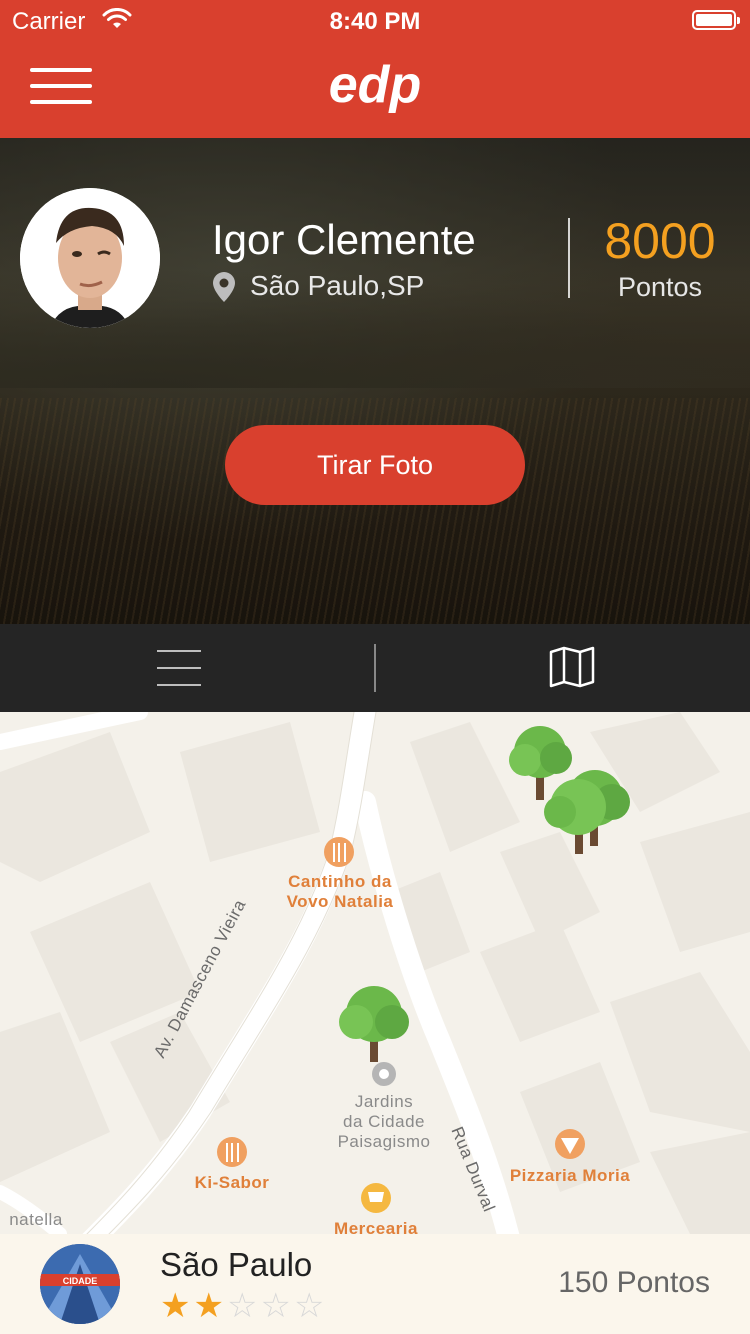 This screenshot has height=1334, width=750. Describe the element at coordinates (384, 1074) in the screenshot. I see `place-pin-icon` at that location.